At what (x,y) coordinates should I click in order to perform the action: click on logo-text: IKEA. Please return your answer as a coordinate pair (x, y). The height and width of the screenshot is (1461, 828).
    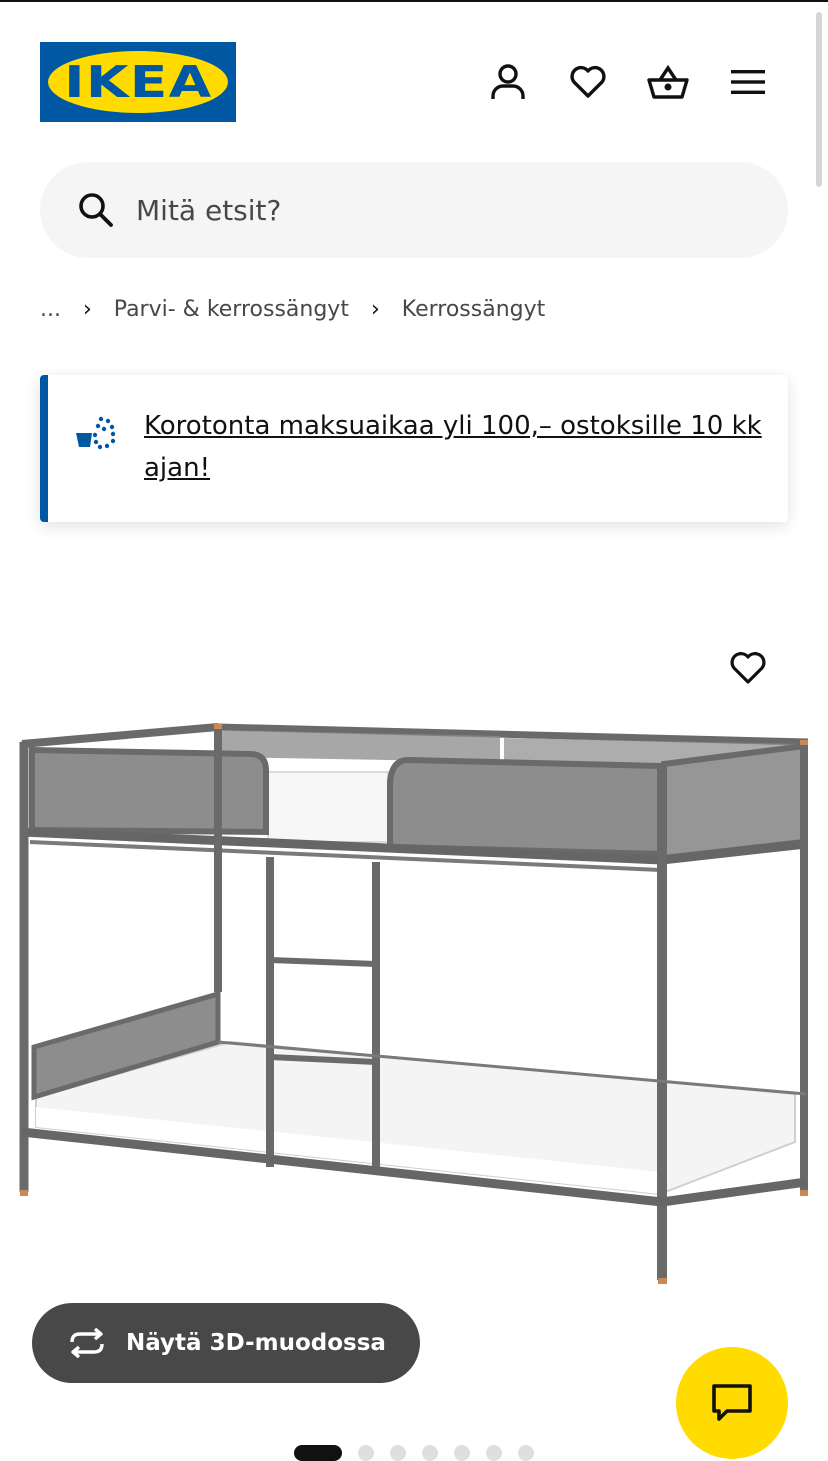
    Looking at the image, I should click on (138, 82).